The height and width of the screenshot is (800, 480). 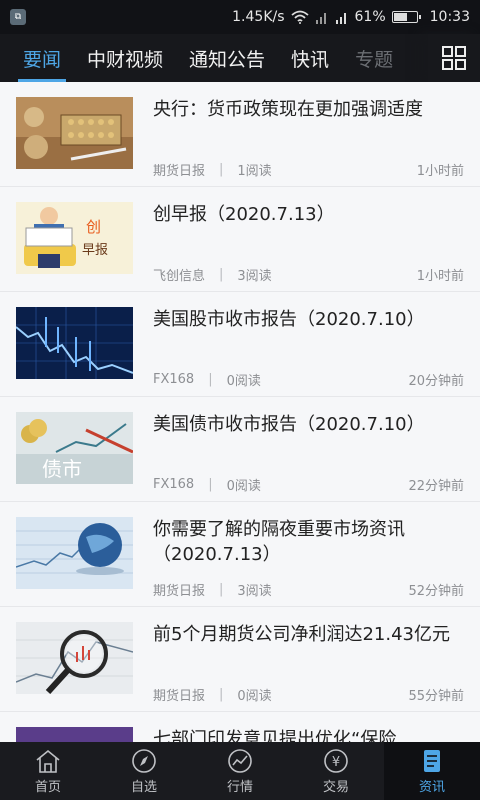 What do you see at coordinates (436, 381) in the screenshot?
I see `news-time: 20分钟前` at bounding box center [436, 381].